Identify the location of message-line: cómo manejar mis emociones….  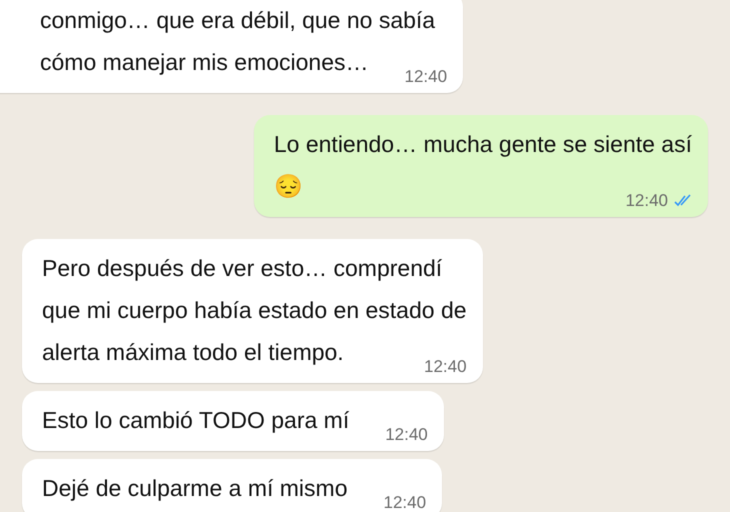
(204, 62).